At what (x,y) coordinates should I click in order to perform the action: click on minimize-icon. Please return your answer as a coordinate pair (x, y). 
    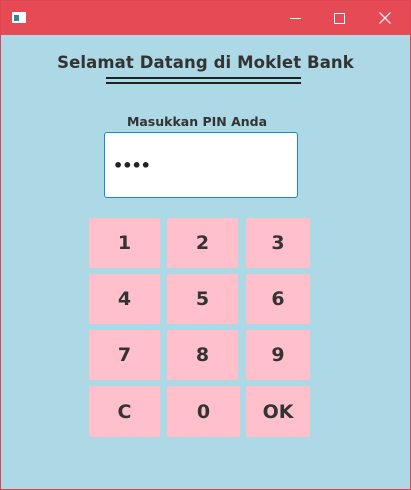
    Looking at the image, I should click on (295, 18).